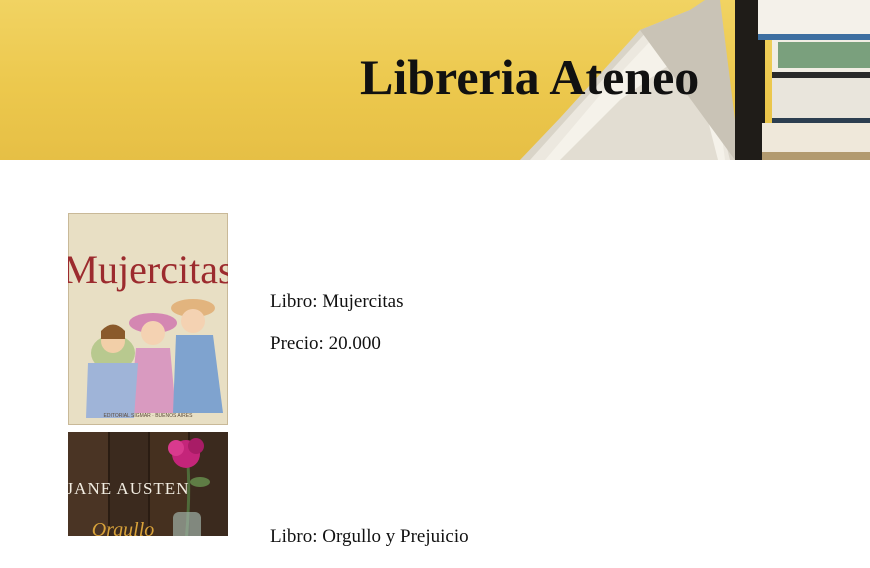 Image resolution: width=870 pixels, height=568 pixels. What do you see at coordinates (530, 77) in the screenshot?
I see `site-title: Libreria Ateneo` at bounding box center [530, 77].